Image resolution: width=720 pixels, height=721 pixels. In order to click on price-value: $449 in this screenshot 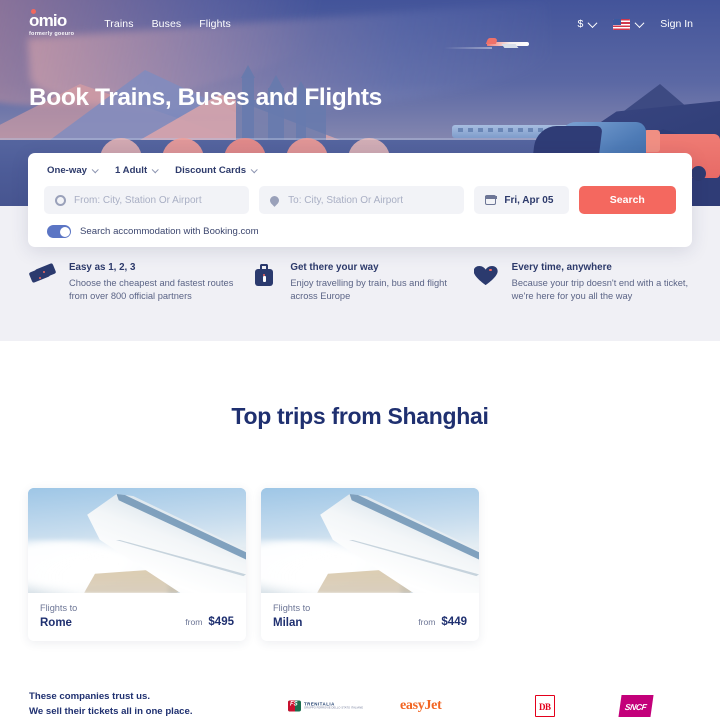, I will do `click(454, 622)`.